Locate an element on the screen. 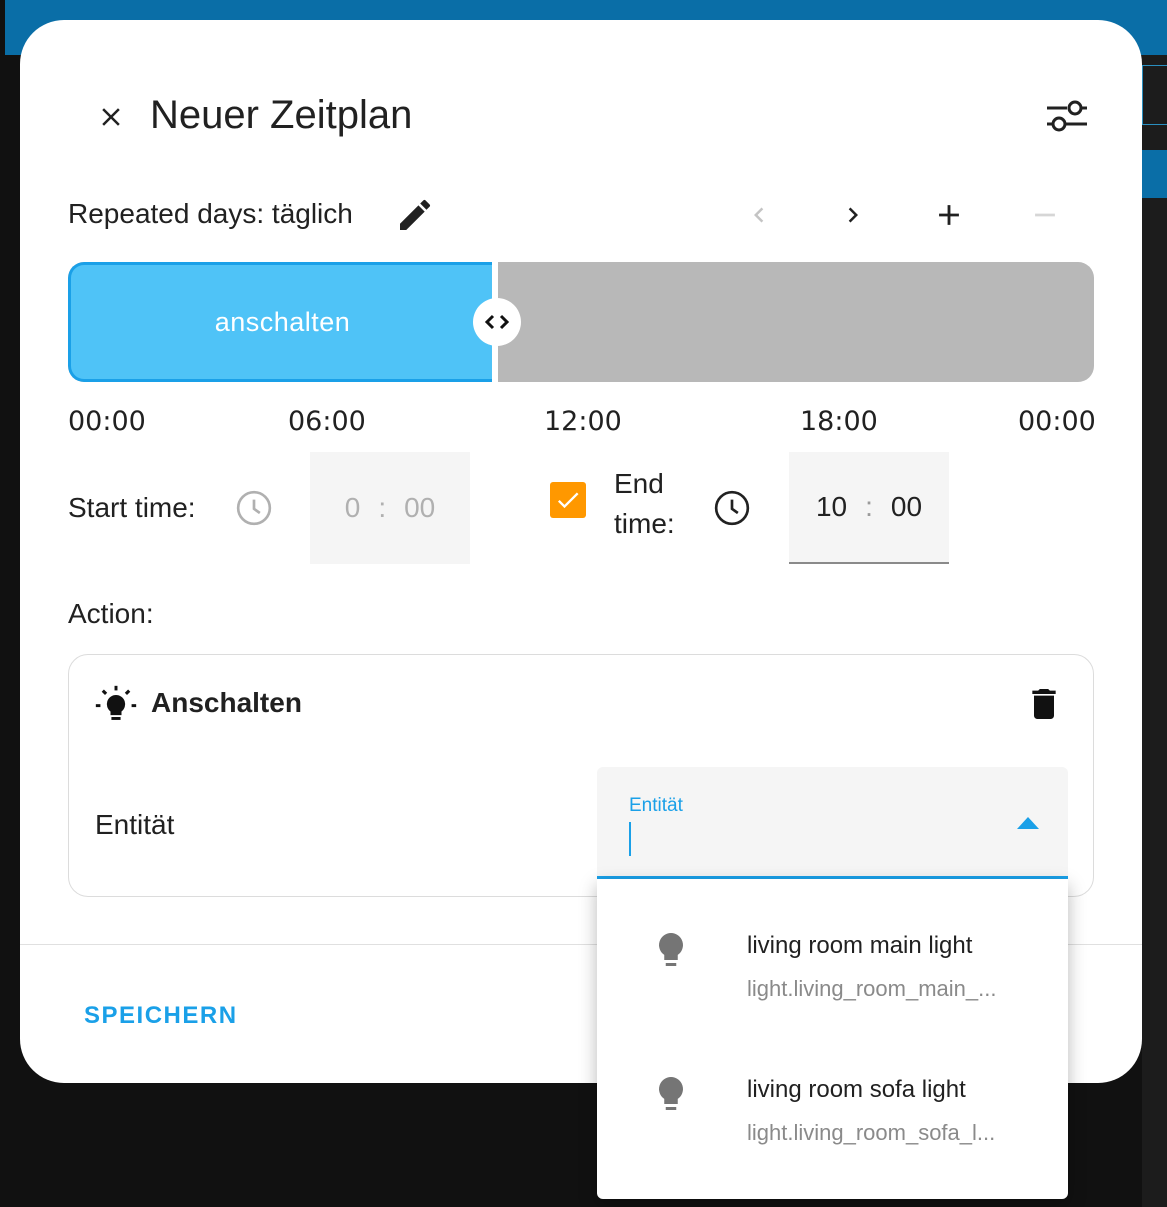 The height and width of the screenshot is (1207, 1167). minus-icon is located at coordinates (1045, 215).